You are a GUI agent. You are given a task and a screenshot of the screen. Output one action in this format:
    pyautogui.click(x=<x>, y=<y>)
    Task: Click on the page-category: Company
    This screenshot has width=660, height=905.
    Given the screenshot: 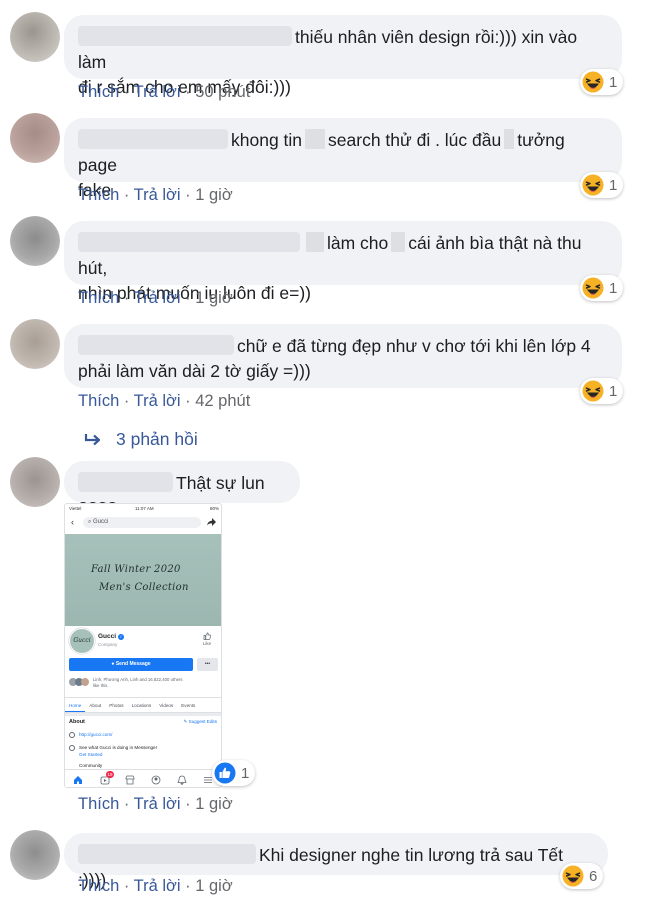 What is the action you would take?
    pyautogui.click(x=108, y=644)
    